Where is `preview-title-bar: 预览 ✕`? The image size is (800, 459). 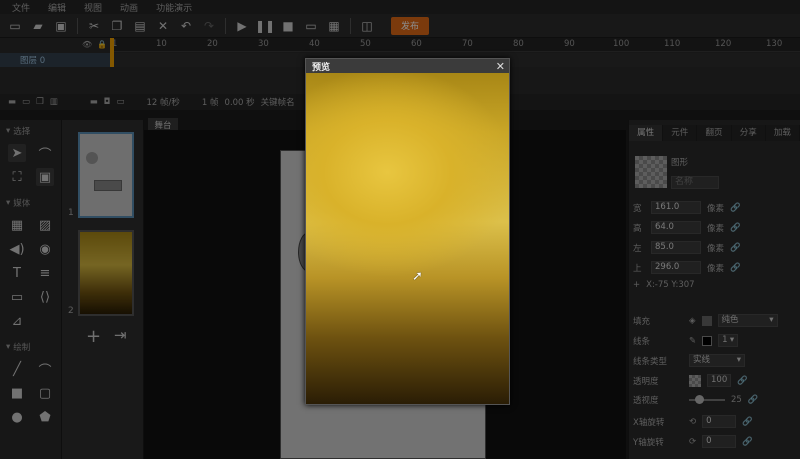
preview-title-bar: 预览 ✕ is located at coordinates (407, 66).